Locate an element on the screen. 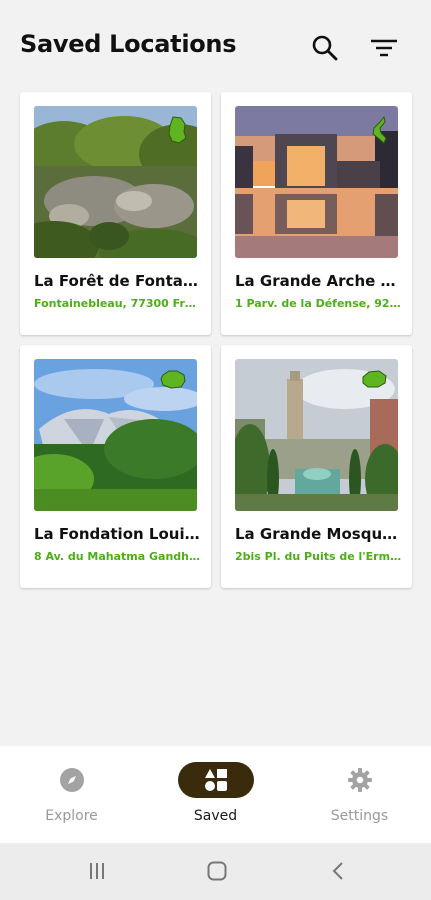  nav-saved-icon-wrap is located at coordinates (215, 780).